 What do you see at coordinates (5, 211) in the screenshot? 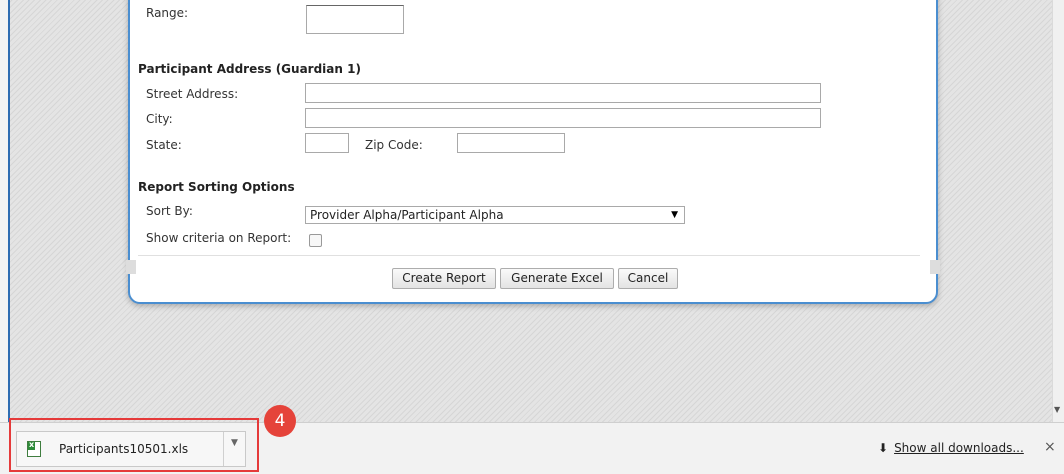
I see `left-frame-edge` at bounding box center [5, 211].